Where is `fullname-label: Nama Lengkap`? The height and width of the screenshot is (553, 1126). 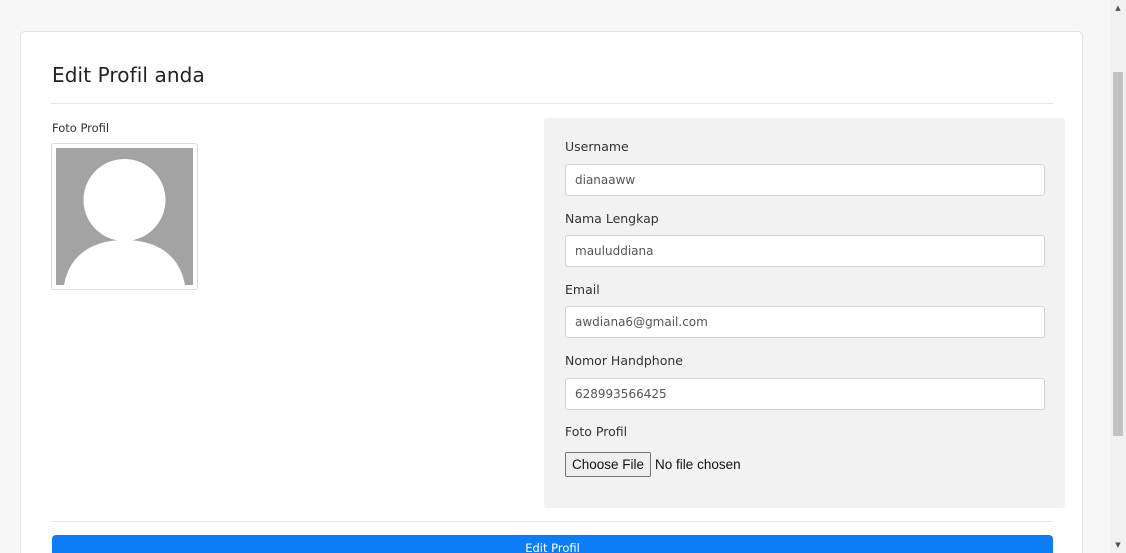 fullname-label: Nama Lengkap is located at coordinates (612, 218).